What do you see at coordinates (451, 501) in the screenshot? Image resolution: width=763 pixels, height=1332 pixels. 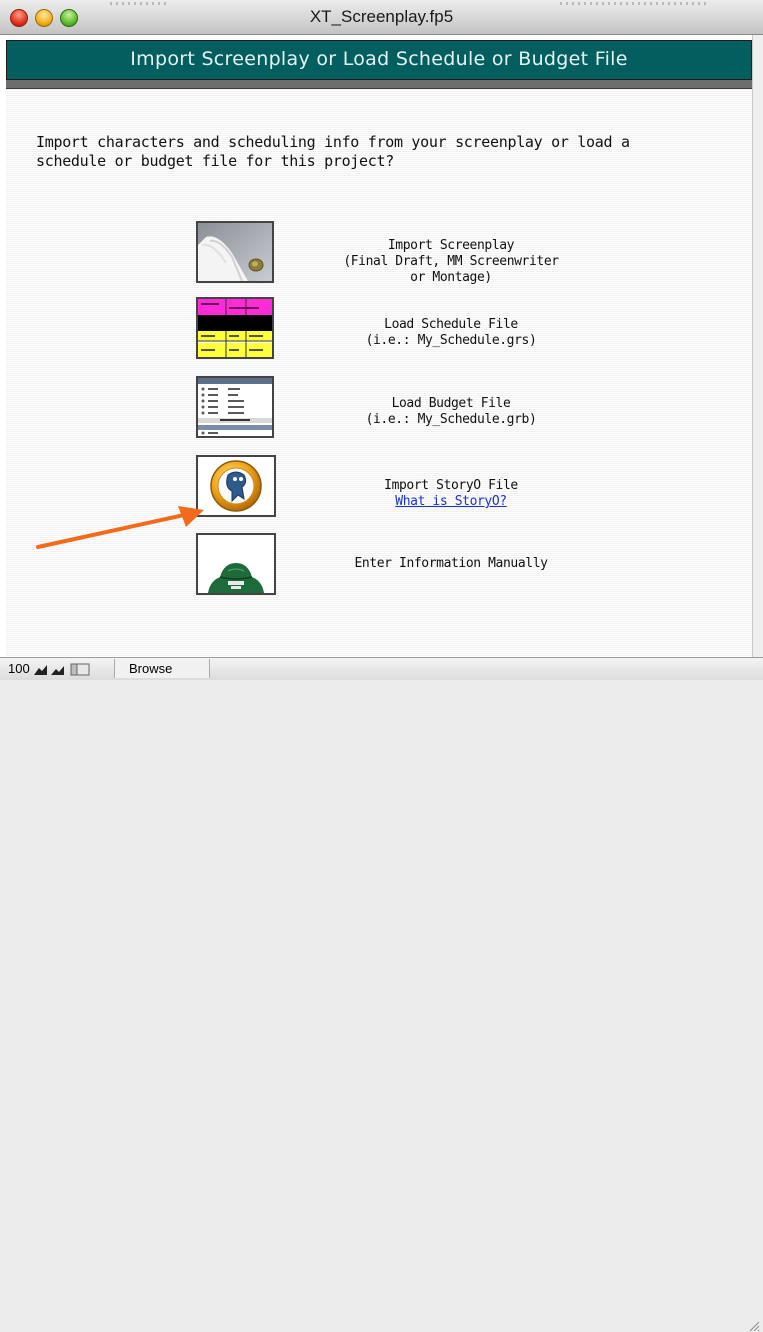 I see `what-is-storyo-link: What is StoryO?` at bounding box center [451, 501].